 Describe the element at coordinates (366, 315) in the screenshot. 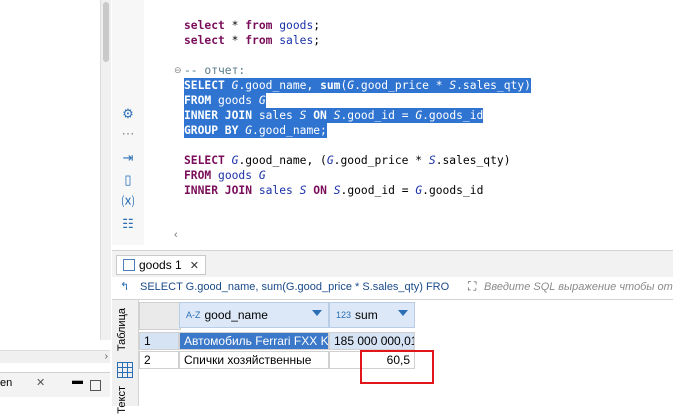

I see `column-name: sum` at that location.